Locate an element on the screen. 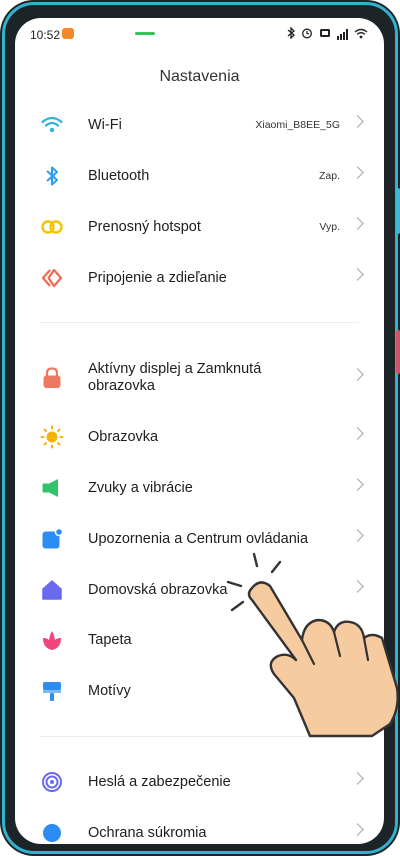 The width and height of the screenshot is (400, 856). notification-icon is located at coordinates (68, 33).